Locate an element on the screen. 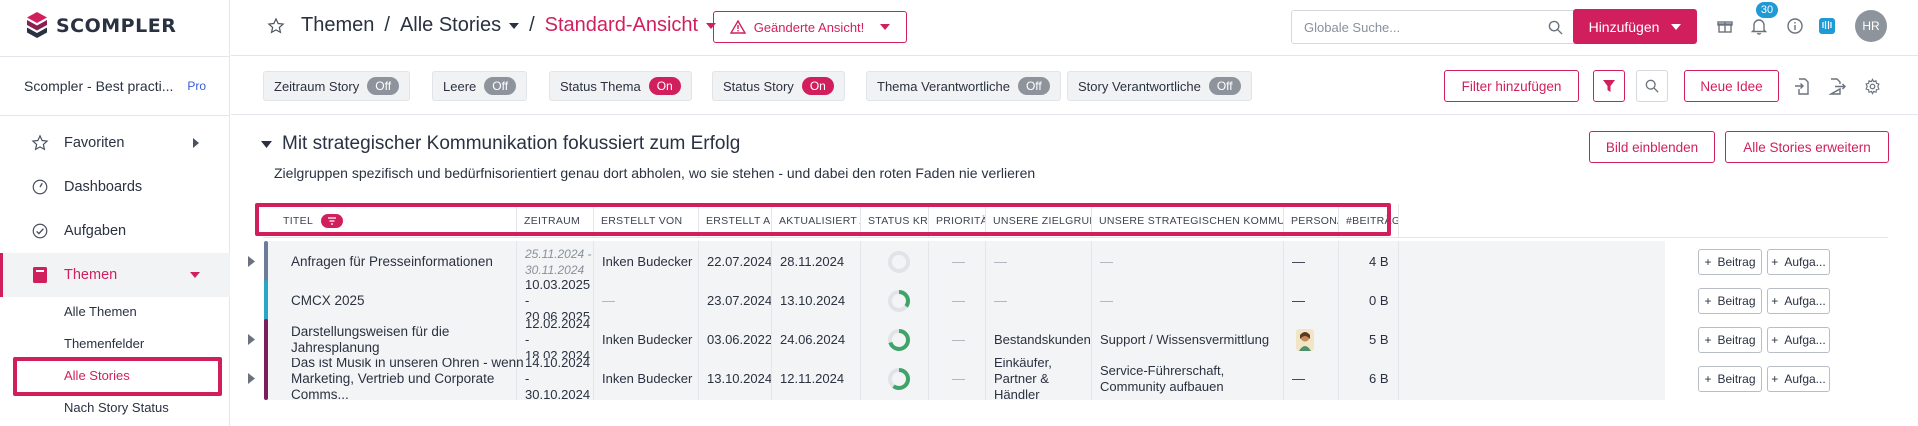 The width and height of the screenshot is (1918, 426). add-button-label: Hinzufügen is located at coordinates (1624, 26).